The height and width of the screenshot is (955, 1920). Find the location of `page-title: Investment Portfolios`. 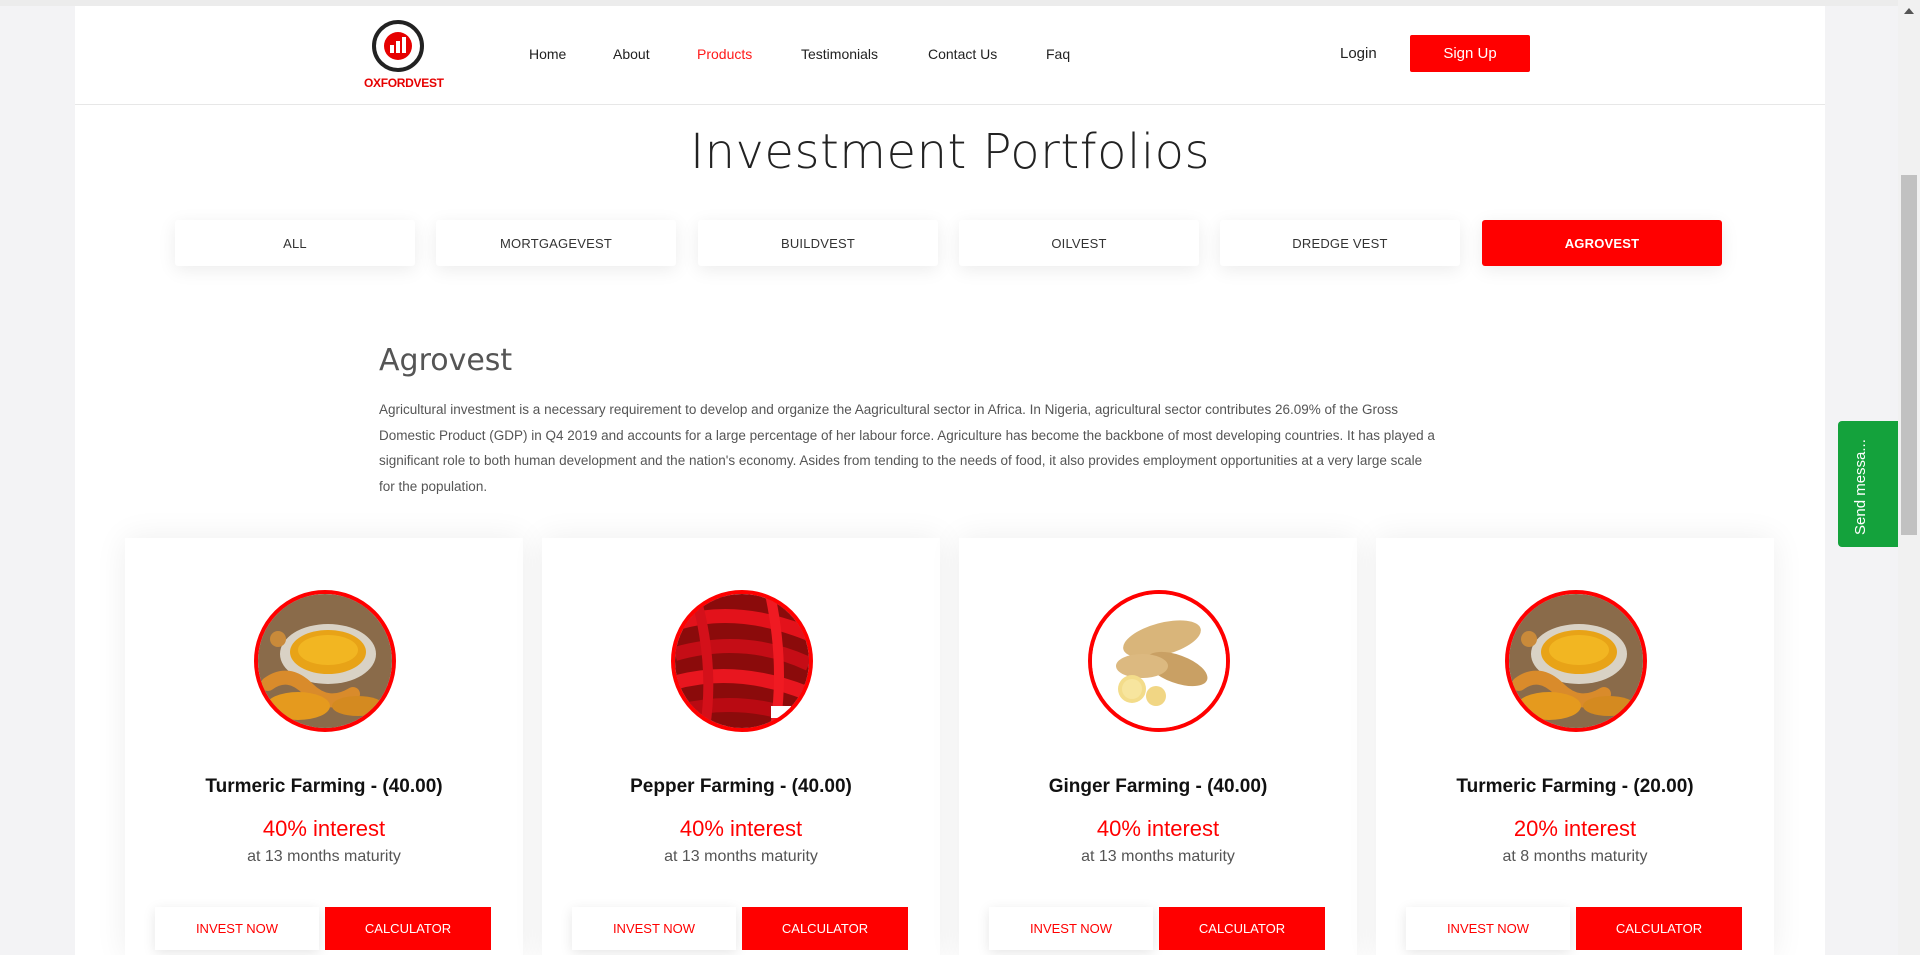

page-title: Investment Portfolios is located at coordinates (950, 152).